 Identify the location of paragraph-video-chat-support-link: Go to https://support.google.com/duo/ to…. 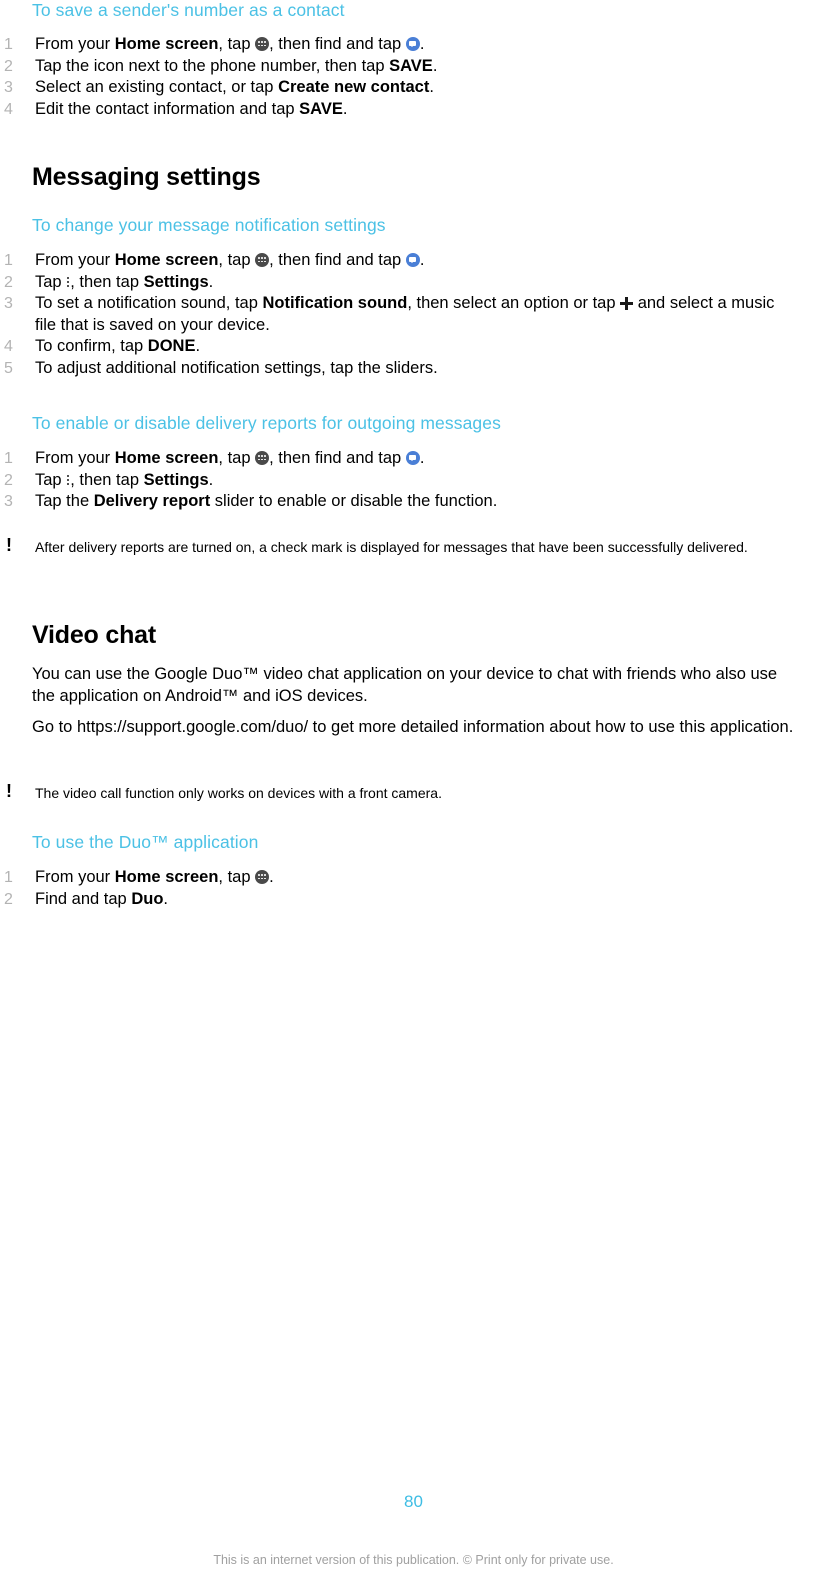
(413, 727).